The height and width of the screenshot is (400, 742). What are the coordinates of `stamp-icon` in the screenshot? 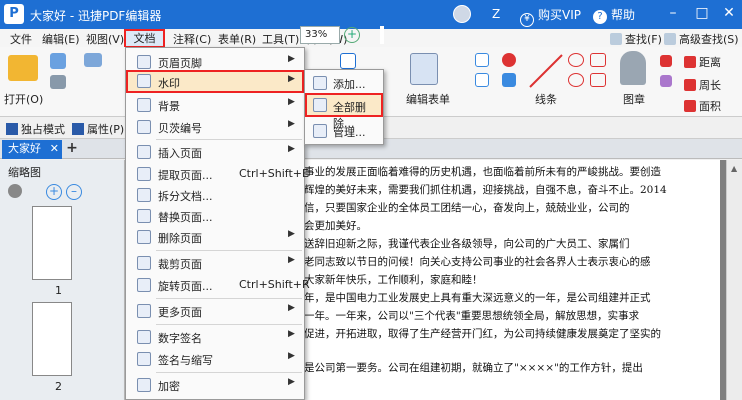 It's located at (633, 68).